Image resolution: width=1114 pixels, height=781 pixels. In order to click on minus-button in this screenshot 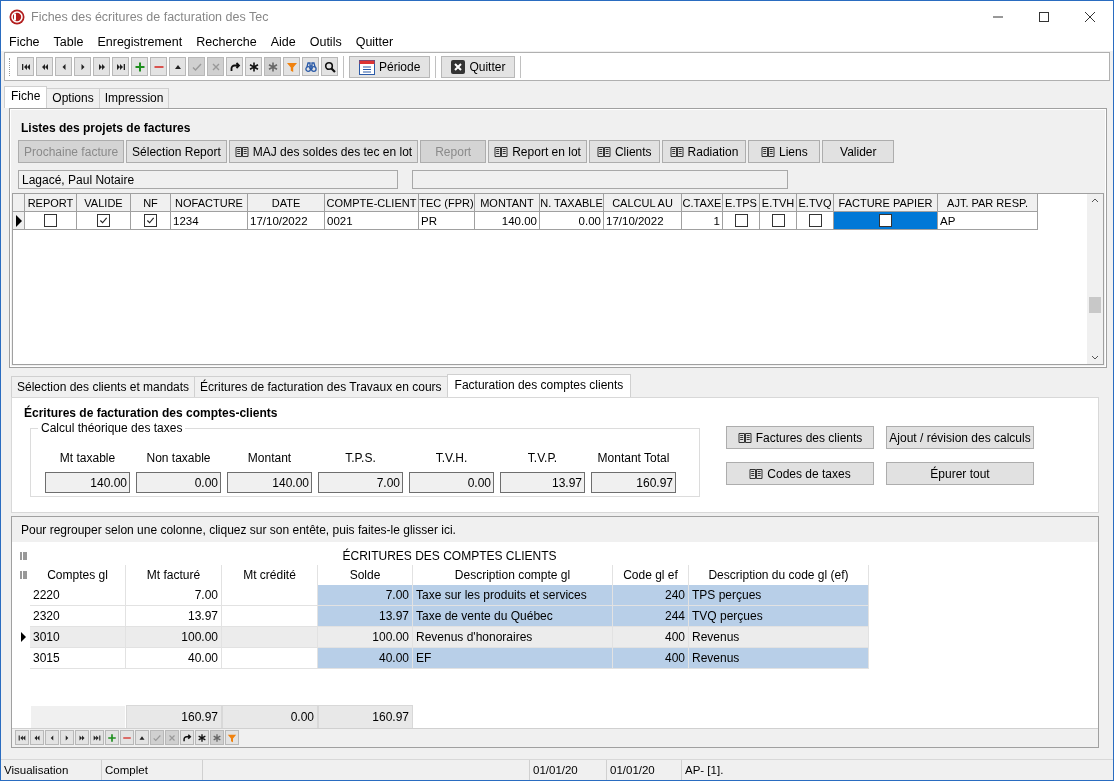, I will do `click(127, 737)`.